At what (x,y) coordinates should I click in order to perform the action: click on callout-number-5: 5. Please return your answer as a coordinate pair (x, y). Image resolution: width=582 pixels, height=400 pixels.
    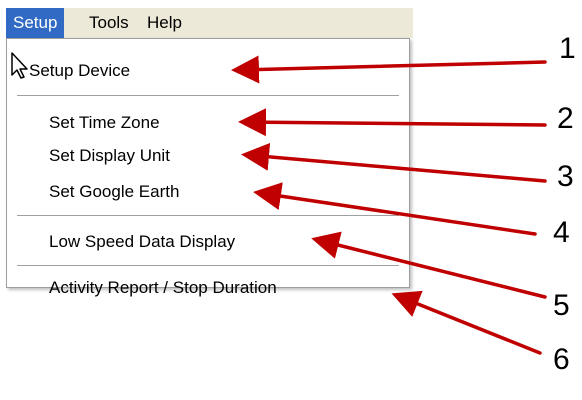
    Looking at the image, I should click on (561, 305).